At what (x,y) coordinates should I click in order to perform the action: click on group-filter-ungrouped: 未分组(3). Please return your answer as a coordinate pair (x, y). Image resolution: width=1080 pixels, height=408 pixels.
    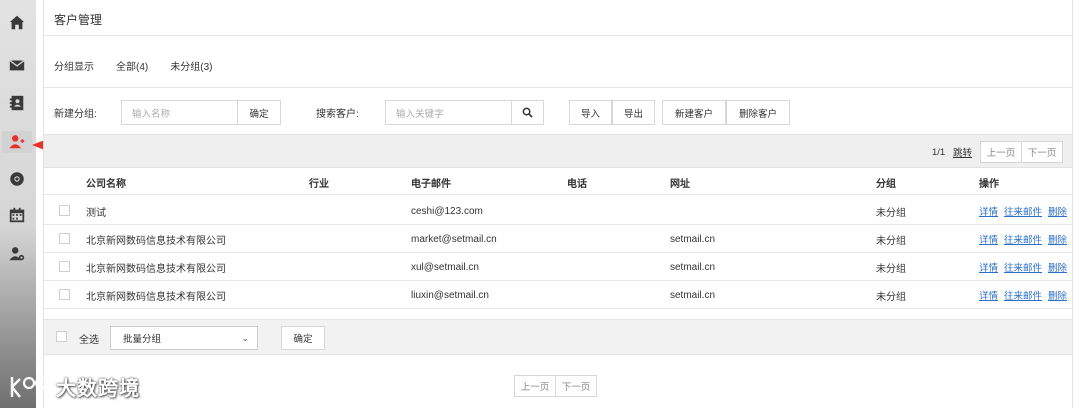
    Looking at the image, I should click on (191, 65).